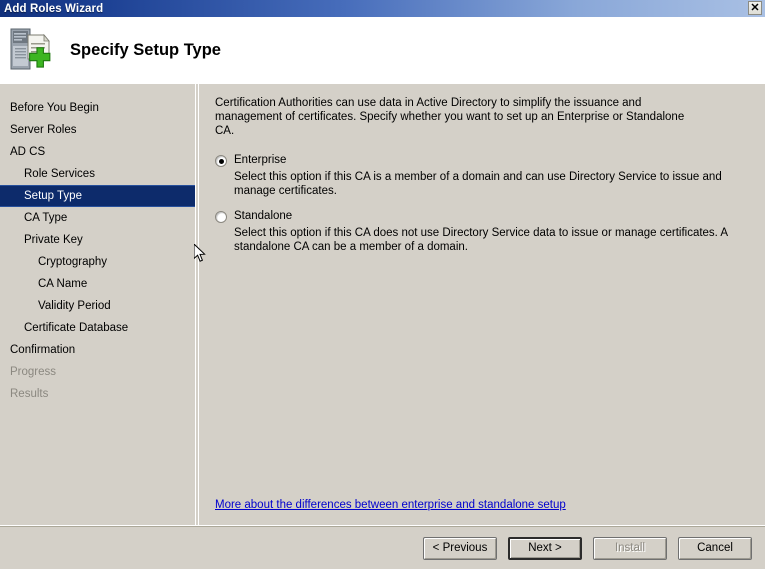  What do you see at coordinates (382, 548) in the screenshot?
I see `wizard-footer: < Previous Next > Install Cancel` at bounding box center [382, 548].